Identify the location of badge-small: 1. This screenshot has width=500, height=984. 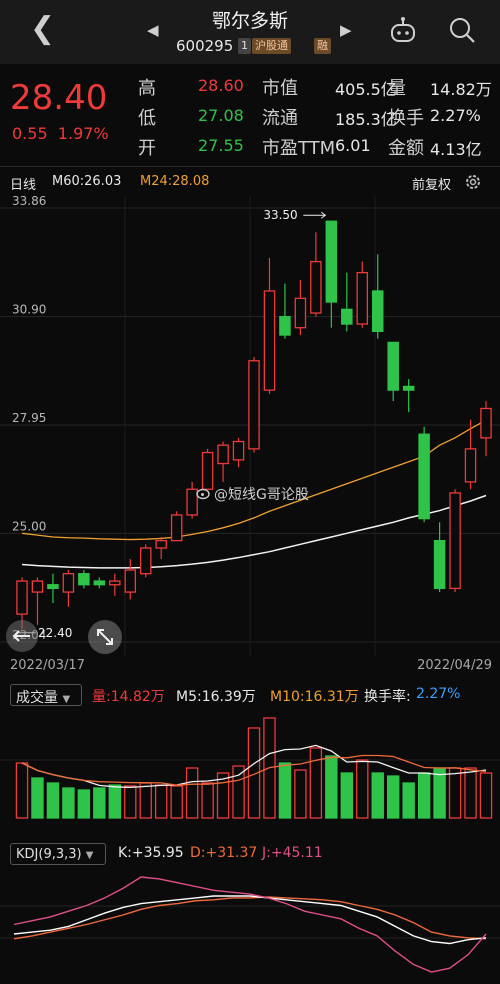
(244, 46).